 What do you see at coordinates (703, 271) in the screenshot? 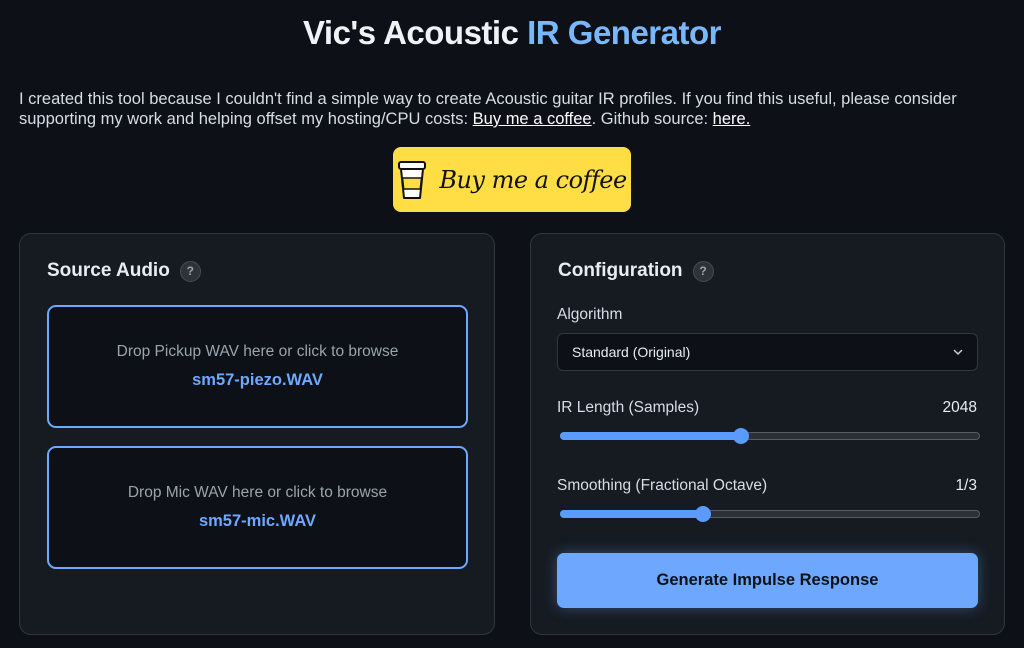
I see `configuration-help-icon: ?` at bounding box center [703, 271].